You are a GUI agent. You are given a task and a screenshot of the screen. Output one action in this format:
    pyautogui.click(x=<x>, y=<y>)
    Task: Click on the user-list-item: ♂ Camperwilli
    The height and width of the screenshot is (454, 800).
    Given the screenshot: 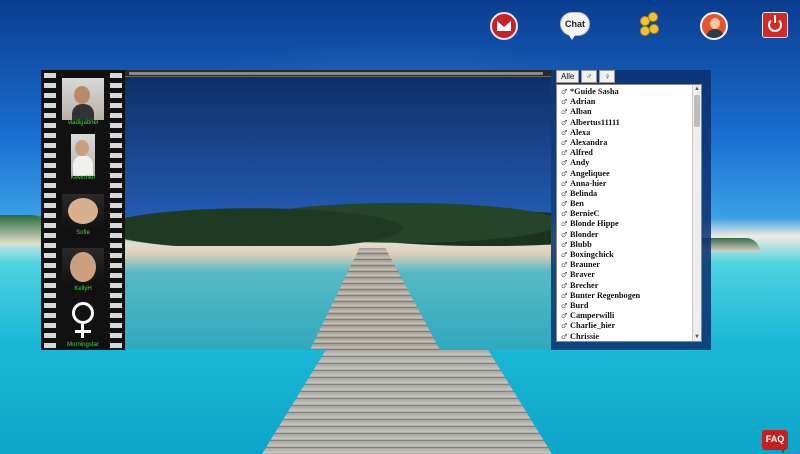 What is the action you would take?
    pyautogui.click(x=631, y=316)
    